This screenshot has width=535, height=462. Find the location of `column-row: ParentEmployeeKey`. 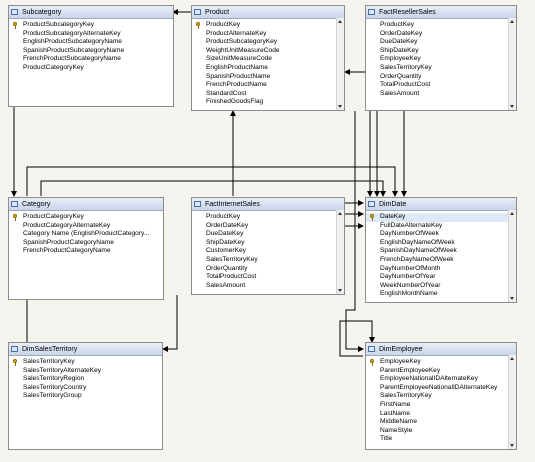

column-row: ParentEmployeeKey is located at coordinates (441, 371).